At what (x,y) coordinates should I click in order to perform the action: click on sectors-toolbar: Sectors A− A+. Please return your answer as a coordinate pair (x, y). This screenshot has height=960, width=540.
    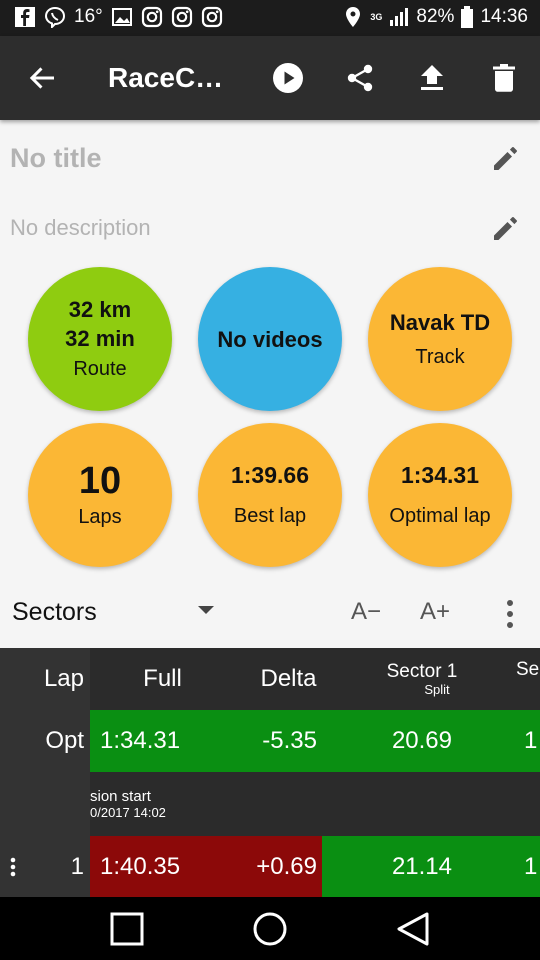
    Looking at the image, I should click on (270, 614).